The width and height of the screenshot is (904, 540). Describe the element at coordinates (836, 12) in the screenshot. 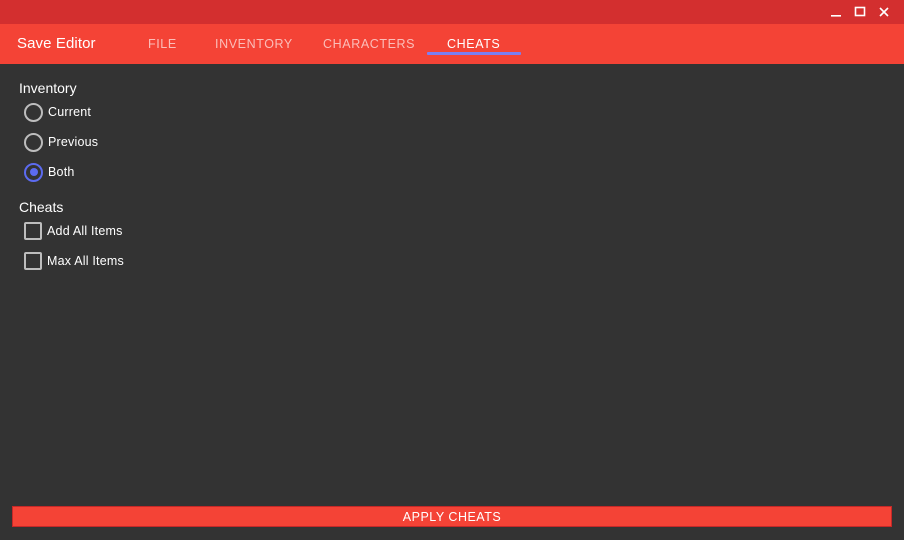

I see `minimize-icon` at that location.